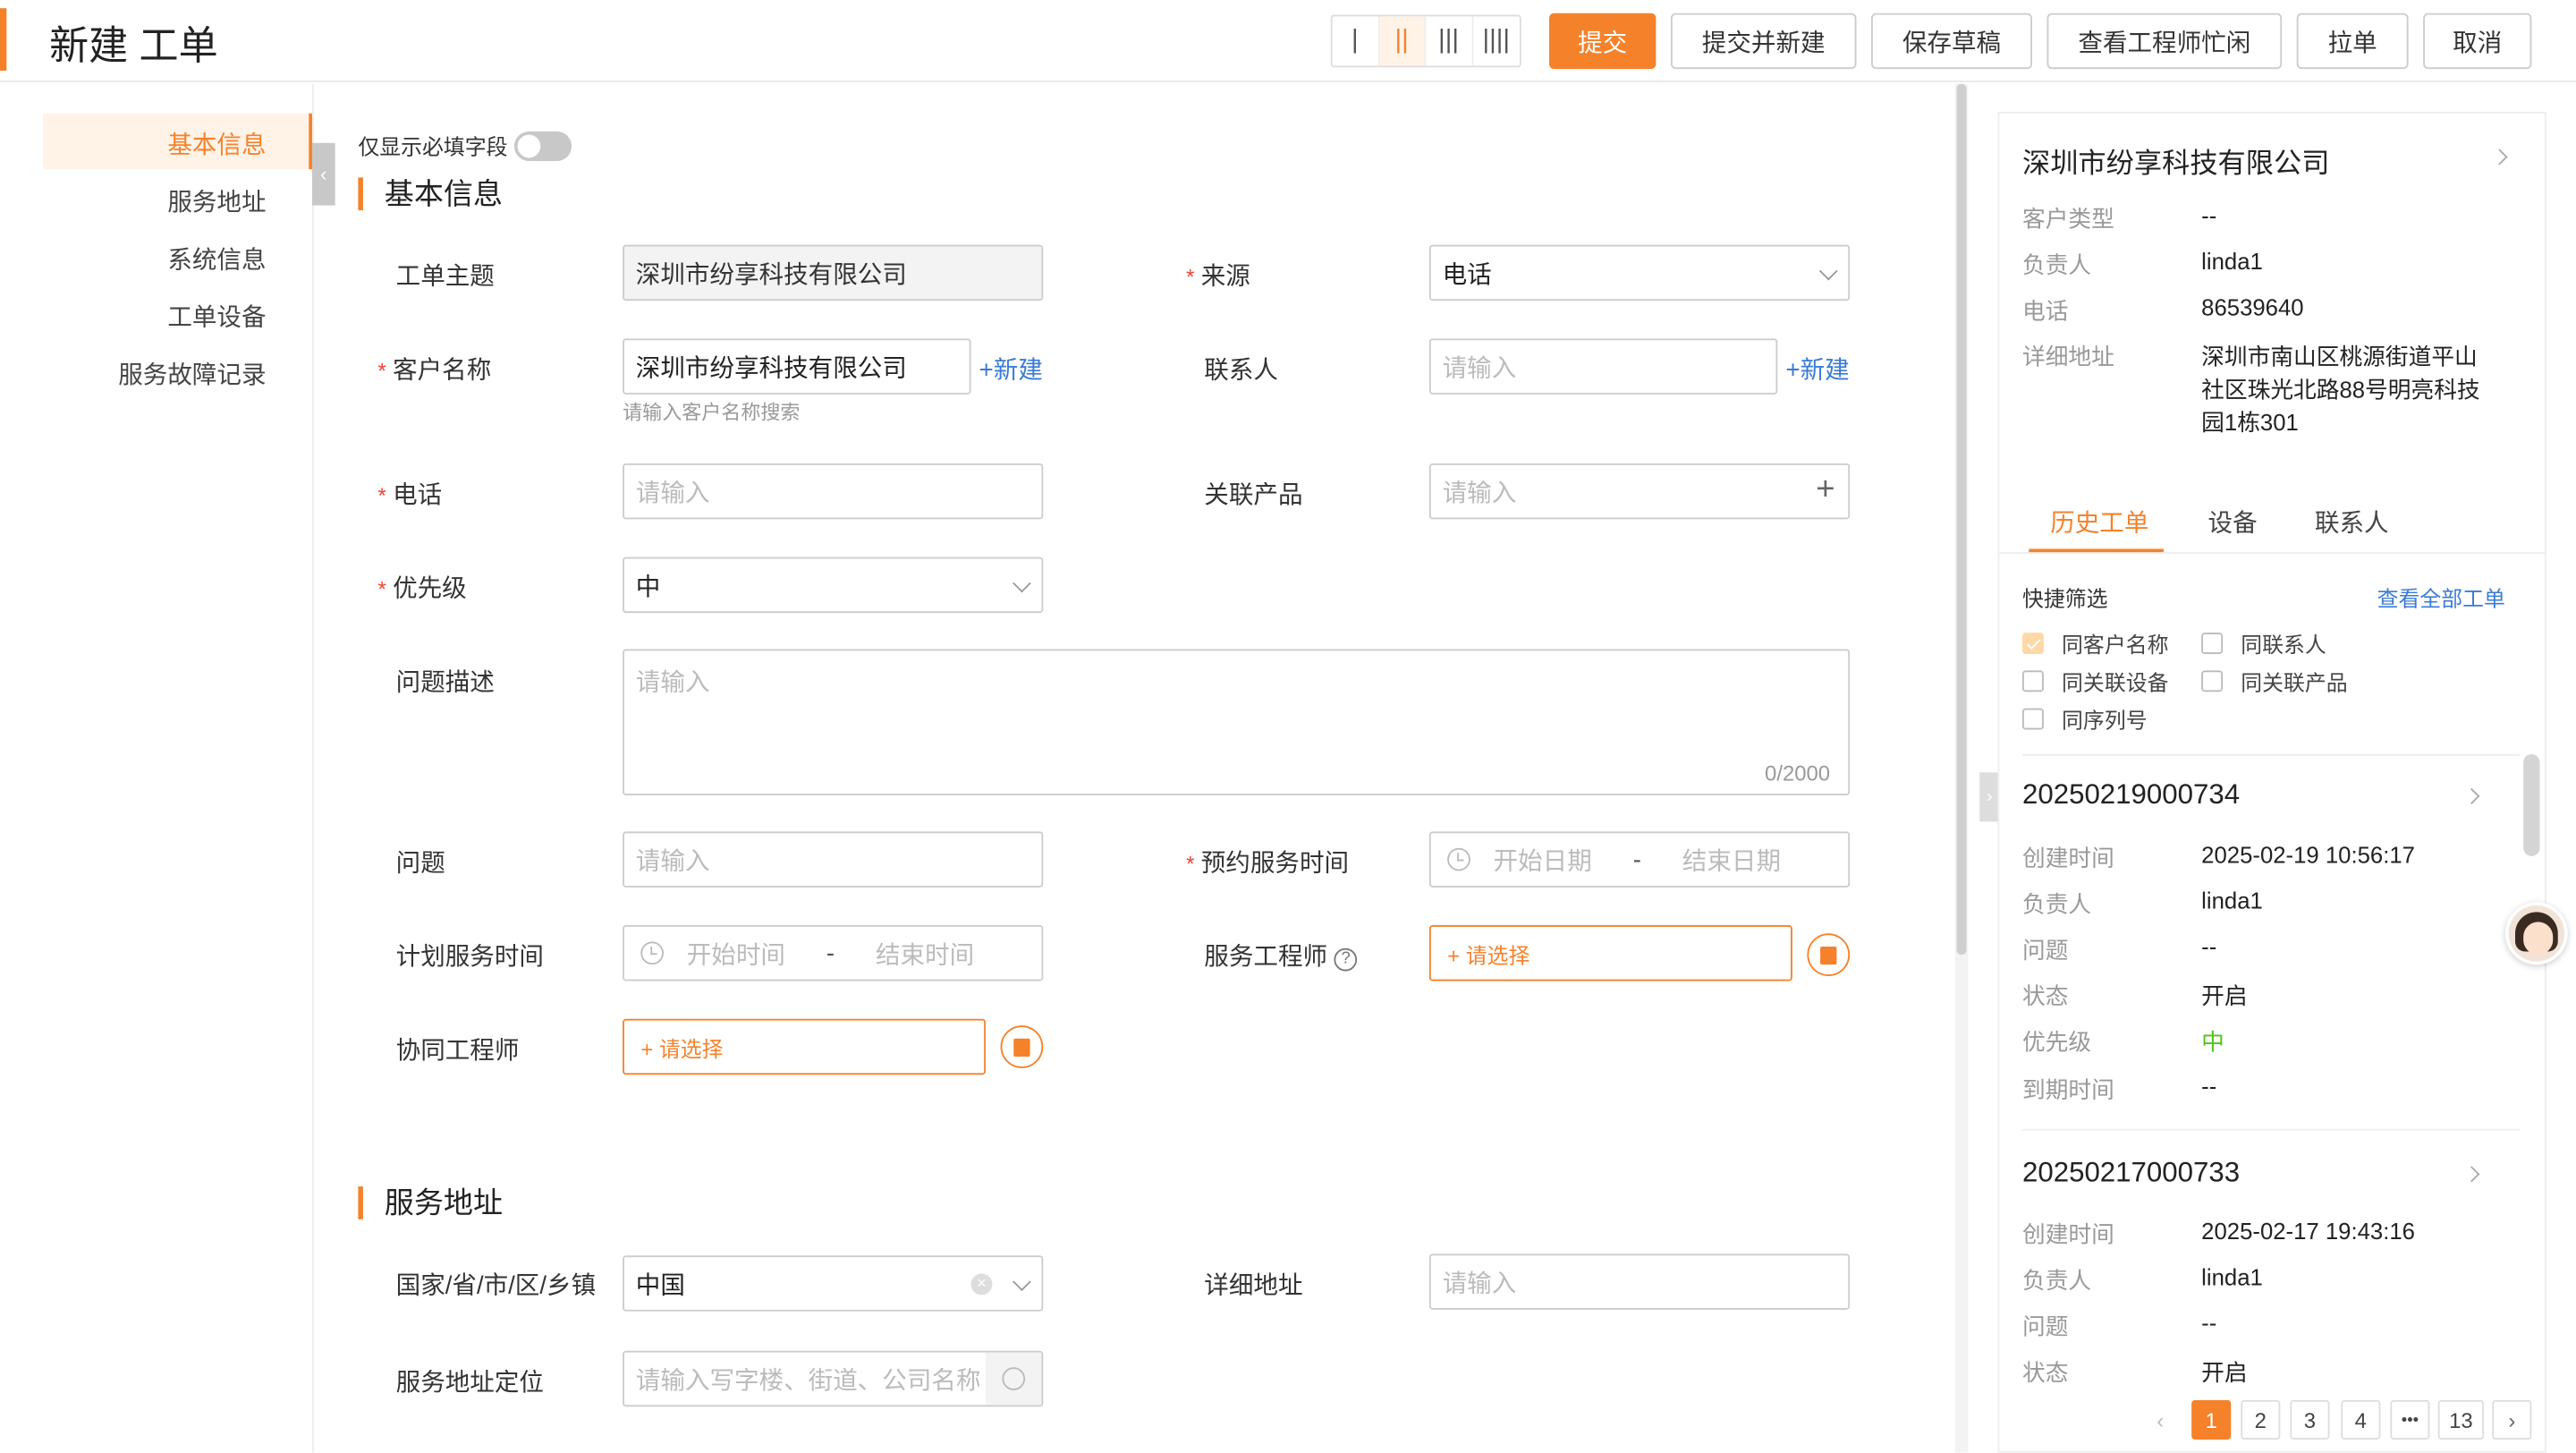 This screenshot has height=1453, width=2576. Describe the element at coordinates (1763, 41) in the screenshot. I see `submit-and-new-button: 提交并新建` at that location.